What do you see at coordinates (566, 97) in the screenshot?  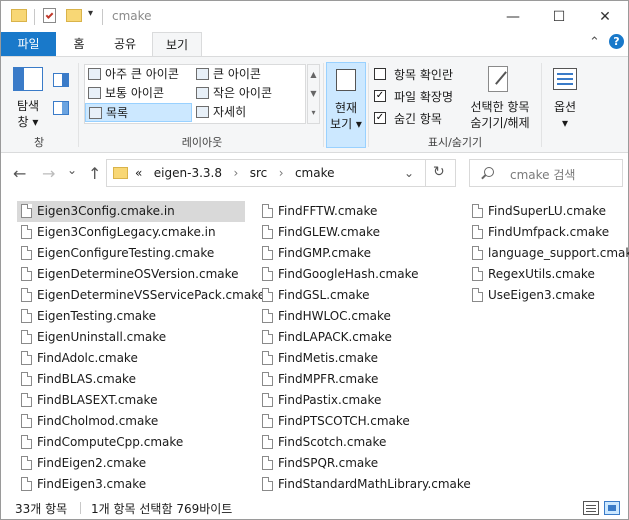 I see `options-button: 옵션 ▾` at bounding box center [566, 97].